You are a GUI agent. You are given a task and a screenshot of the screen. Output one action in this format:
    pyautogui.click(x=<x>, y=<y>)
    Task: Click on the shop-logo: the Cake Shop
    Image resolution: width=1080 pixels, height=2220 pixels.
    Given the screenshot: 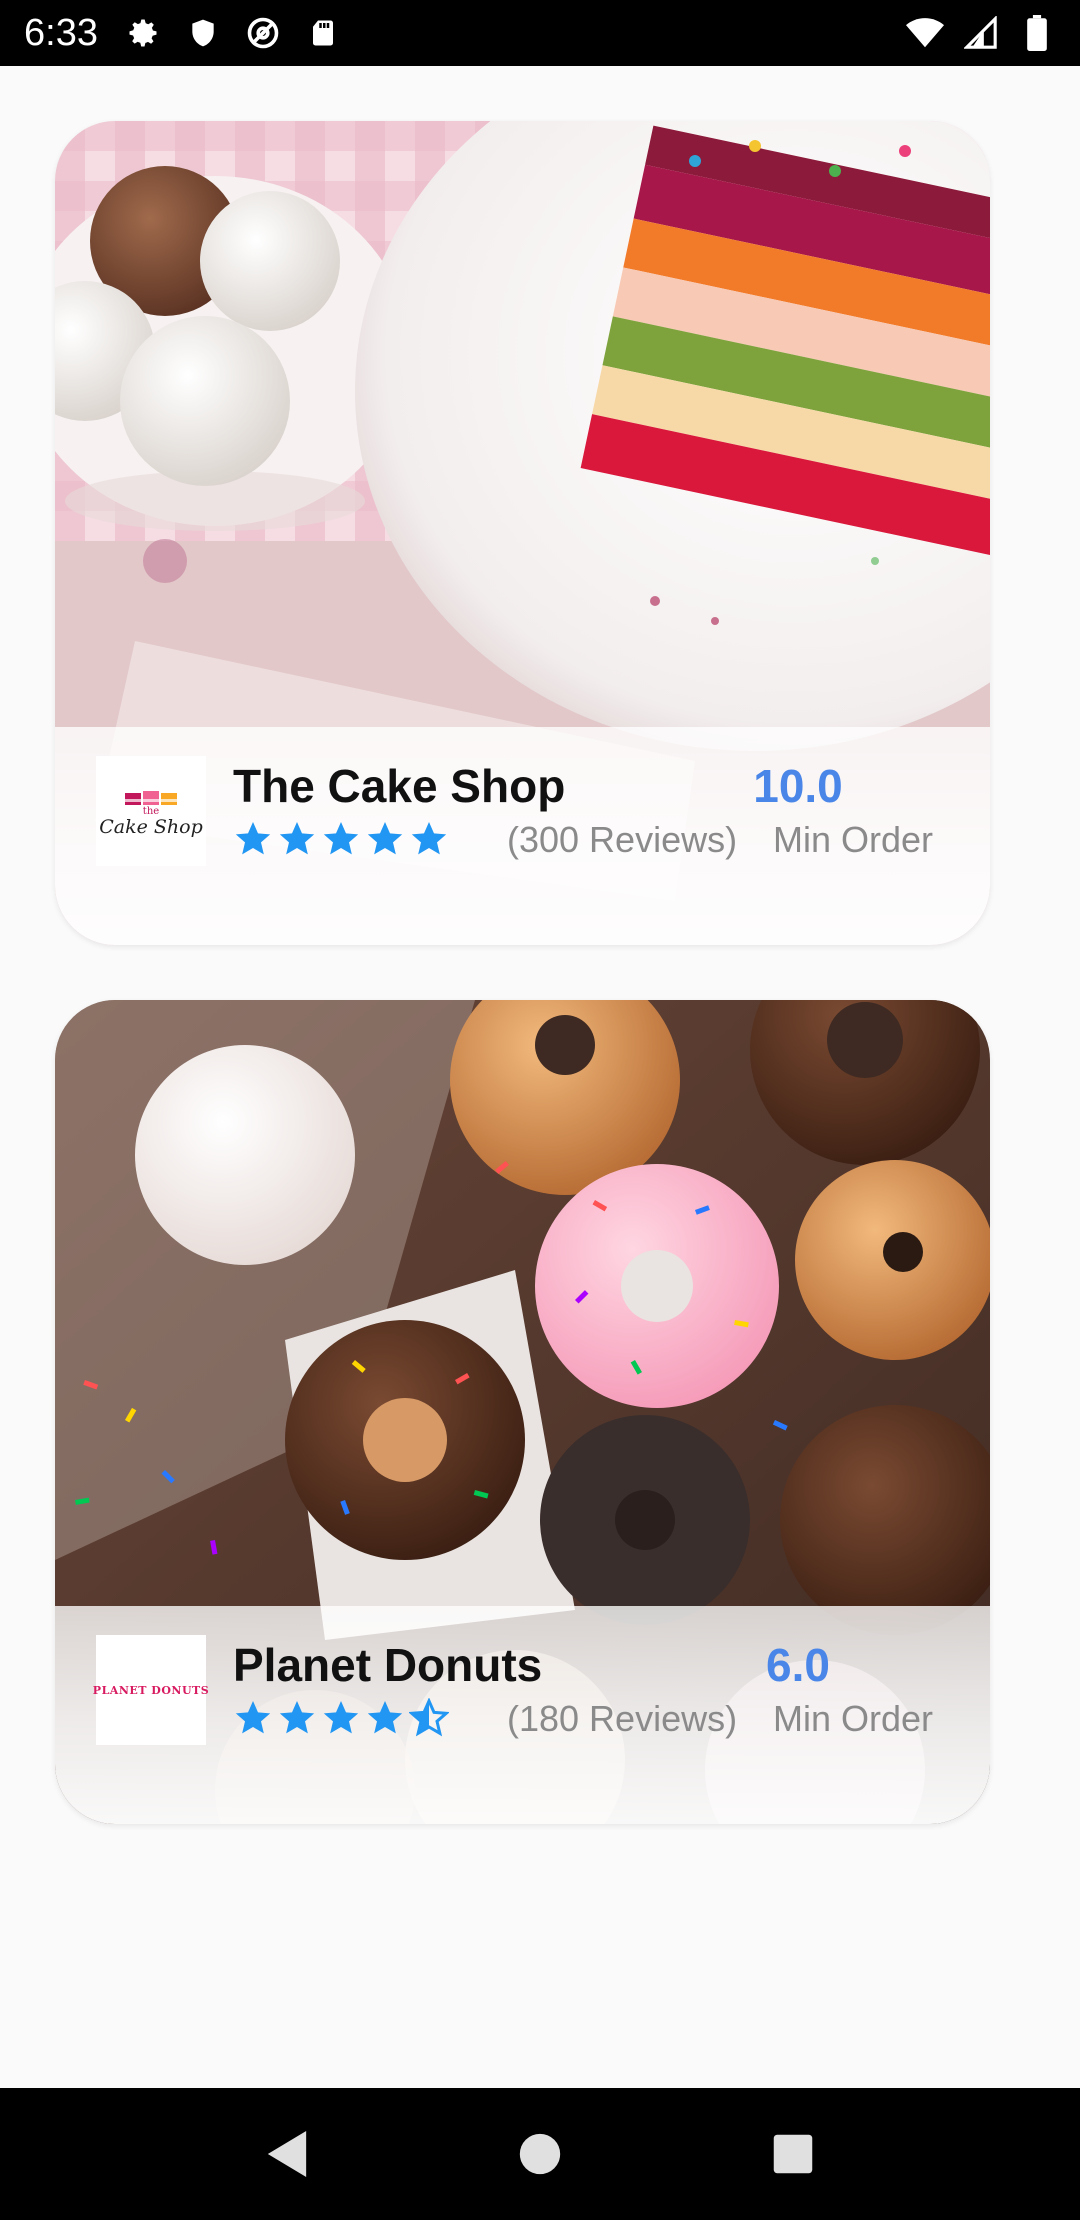 What is the action you would take?
    pyautogui.click(x=151, y=811)
    